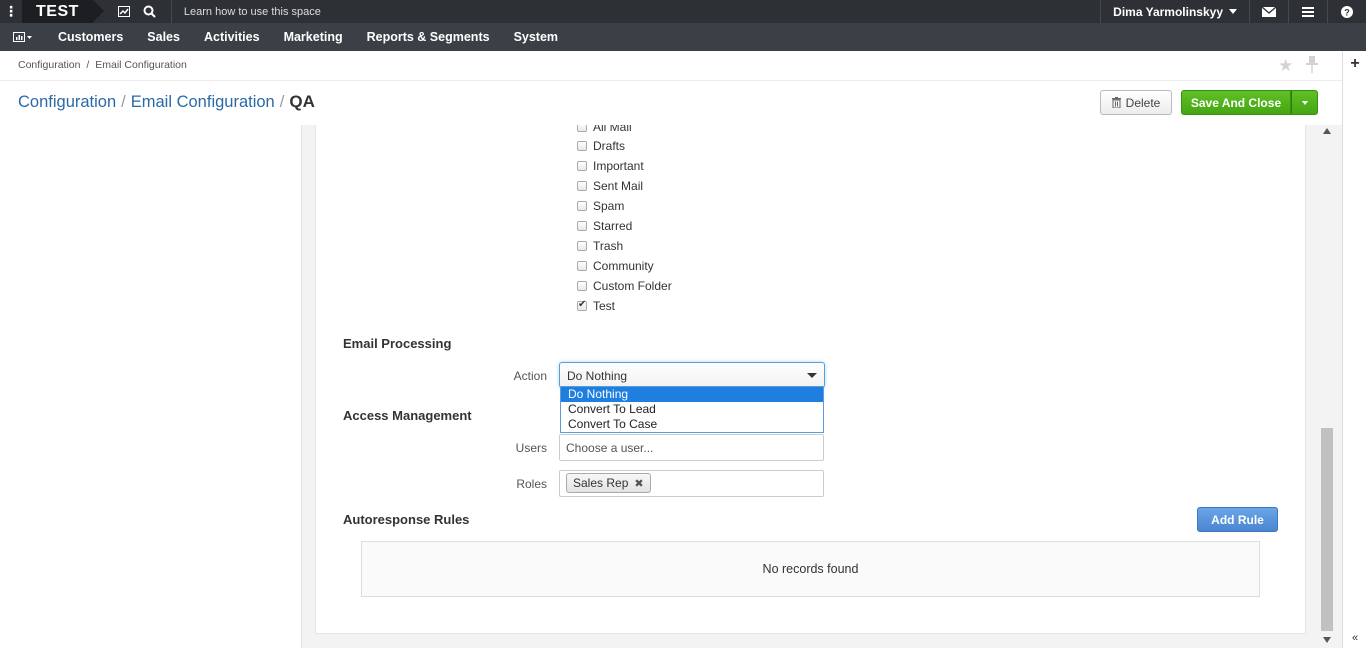  What do you see at coordinates (692, 424) in the screenshot?
I see `option-convert-to-case: Convert To Case` at bounding box center [692, 424].